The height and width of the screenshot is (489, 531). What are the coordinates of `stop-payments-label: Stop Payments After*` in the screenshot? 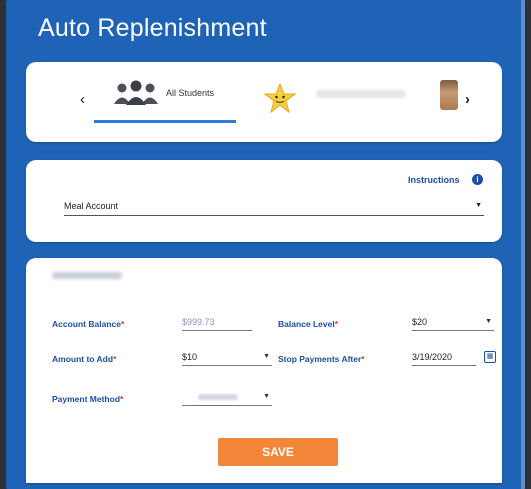 It's located at (321, 359).